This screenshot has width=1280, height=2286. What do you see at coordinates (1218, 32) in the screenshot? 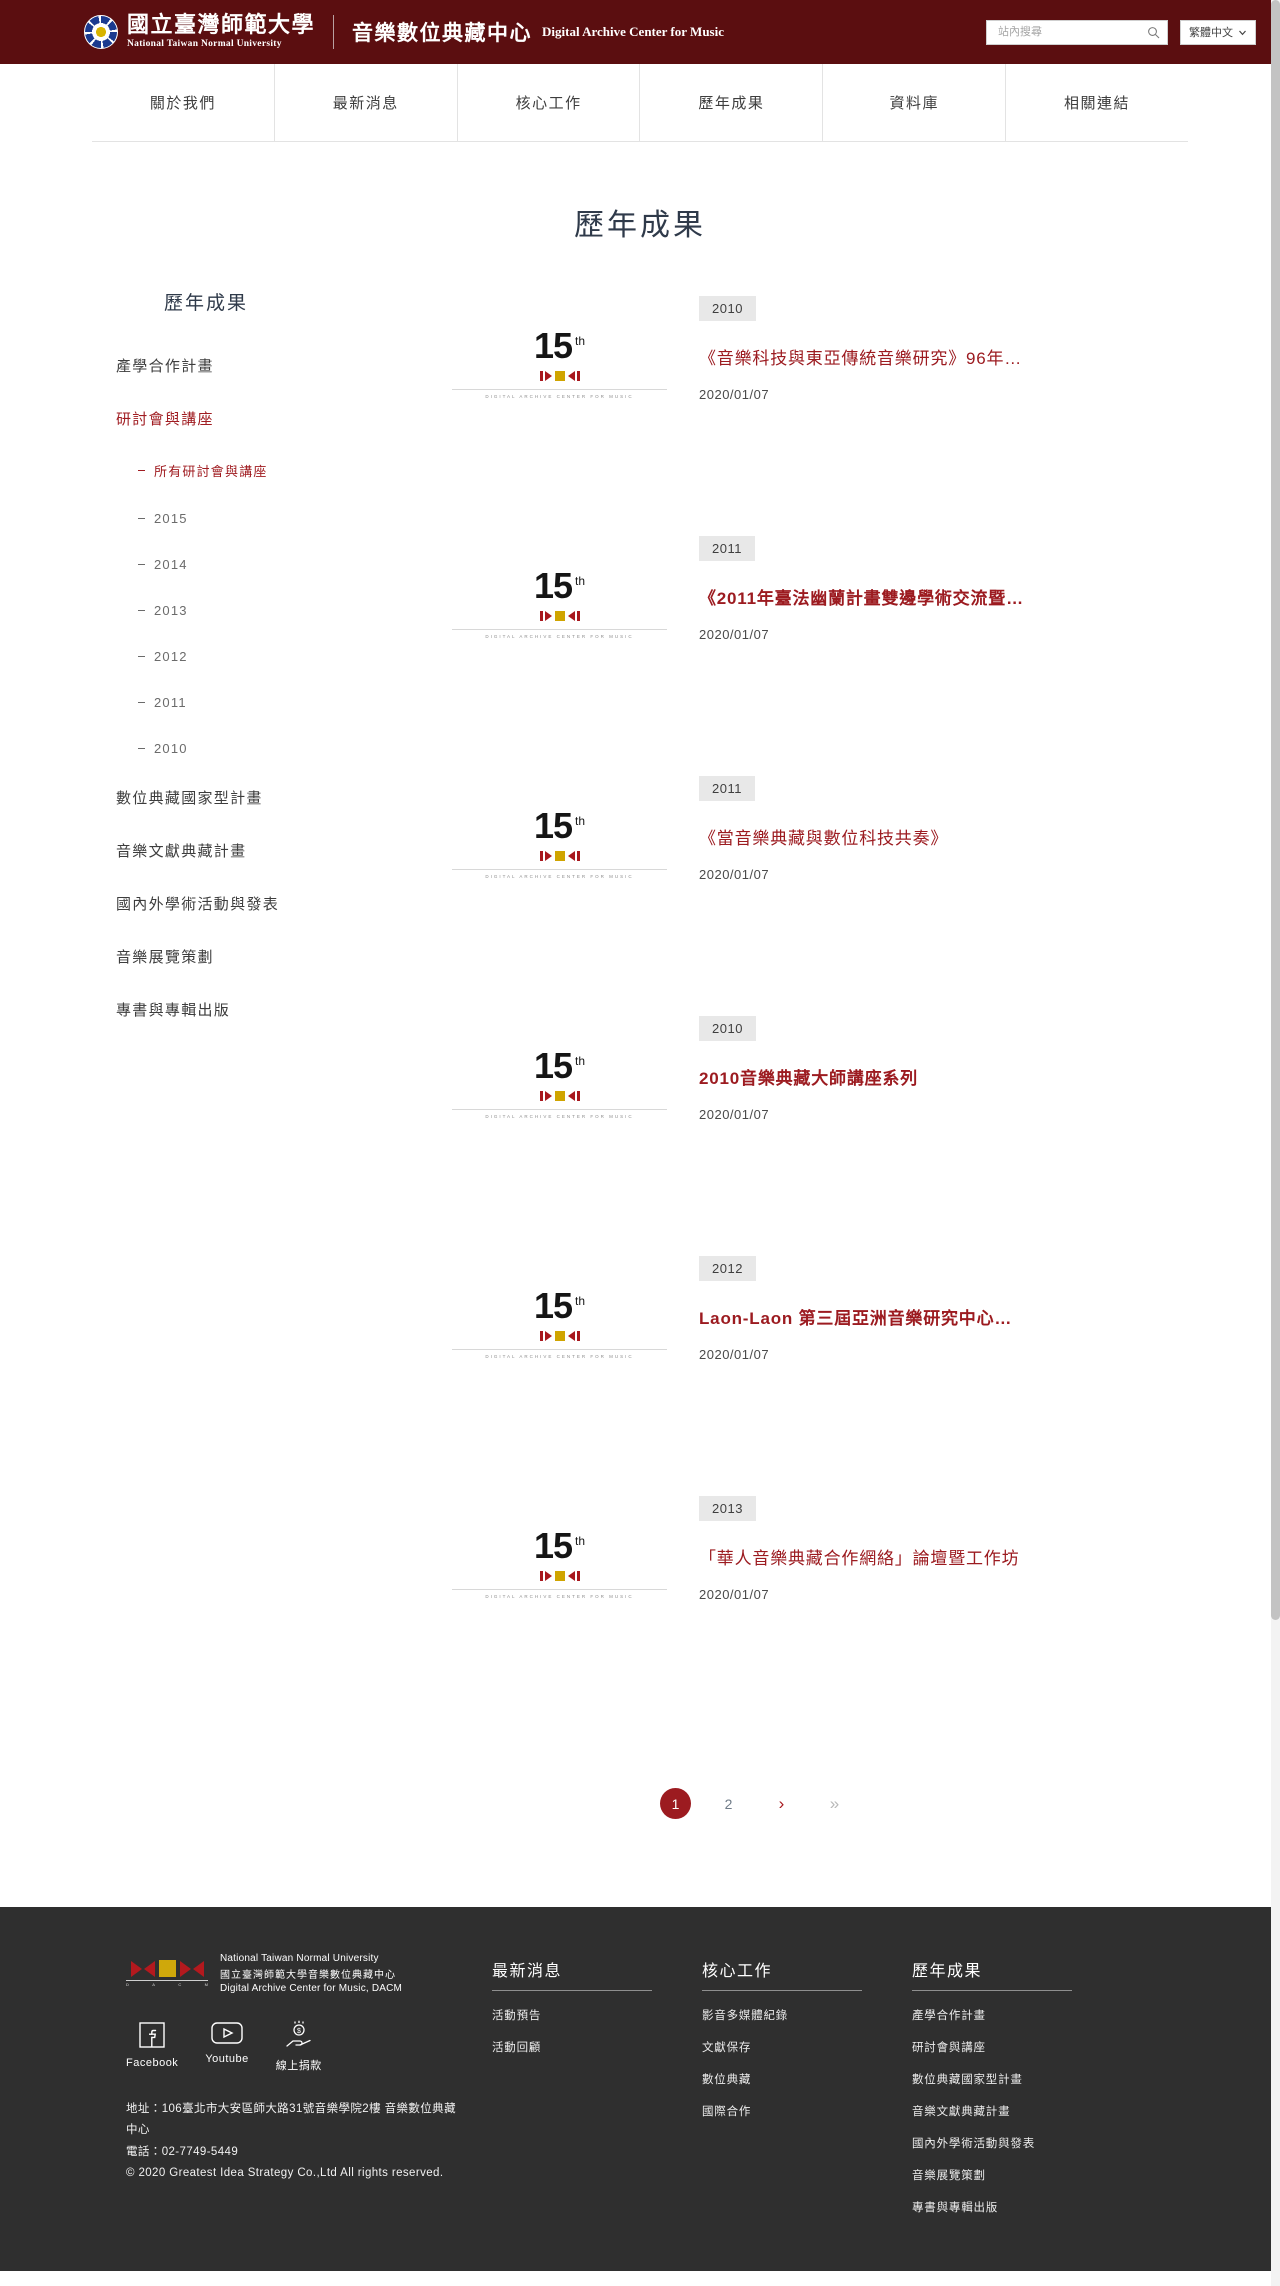
I see `language-selector: 繁體中文` at bounding box center [1218, 32].